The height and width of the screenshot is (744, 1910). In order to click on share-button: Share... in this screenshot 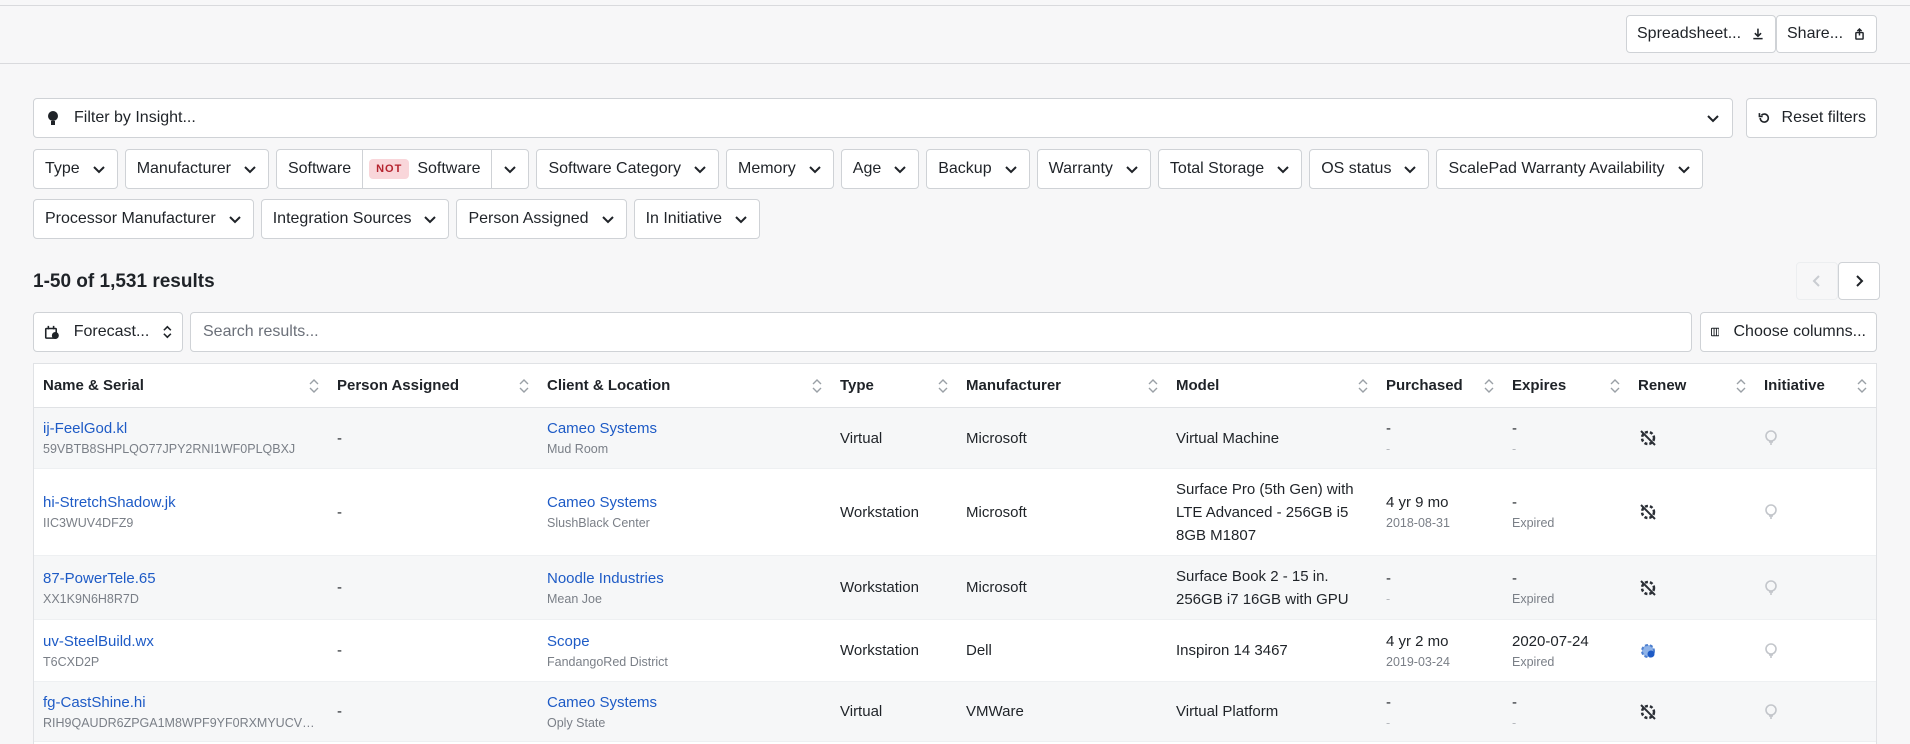, I will do `click(1826, 34)`.